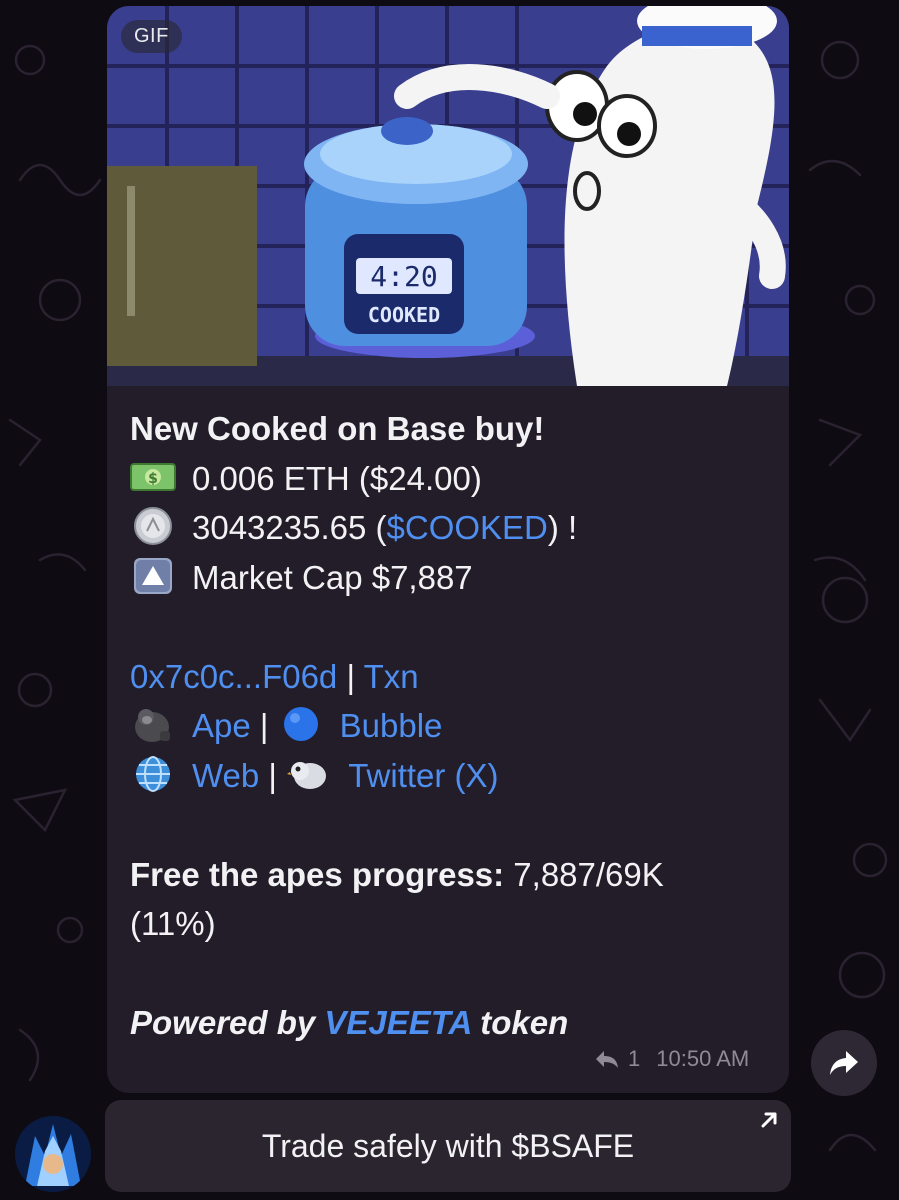 The width and height of the screenshot is (899, 1200). What do you see at coordinates (562, 527) in the screenshot?
I see `token-suffix: ) !` at bounding box center [562, 527].